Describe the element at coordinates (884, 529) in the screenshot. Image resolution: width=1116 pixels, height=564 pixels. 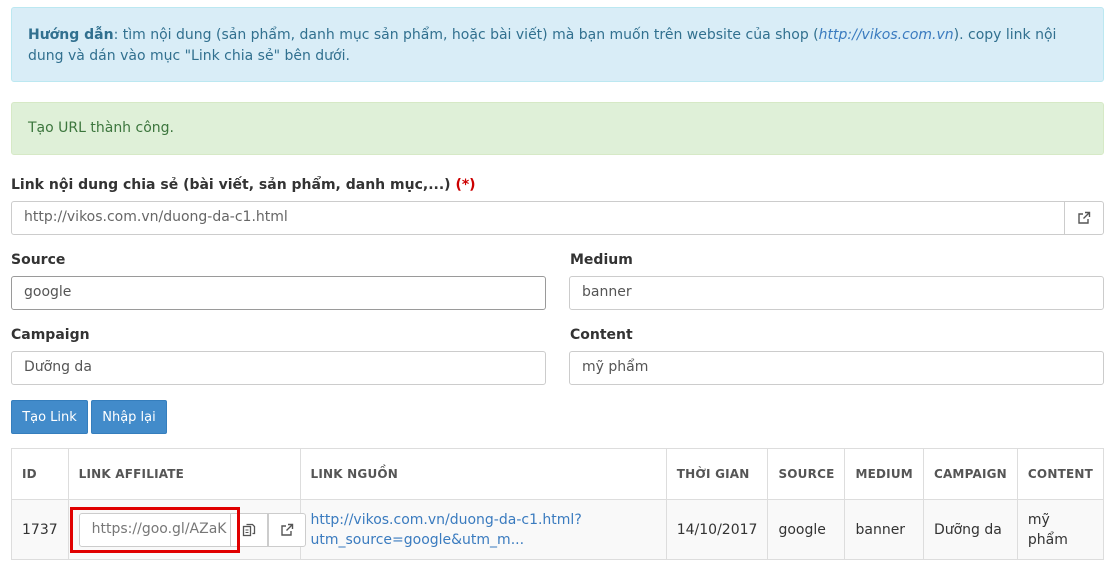
I see `row-medium: banner` at that location.